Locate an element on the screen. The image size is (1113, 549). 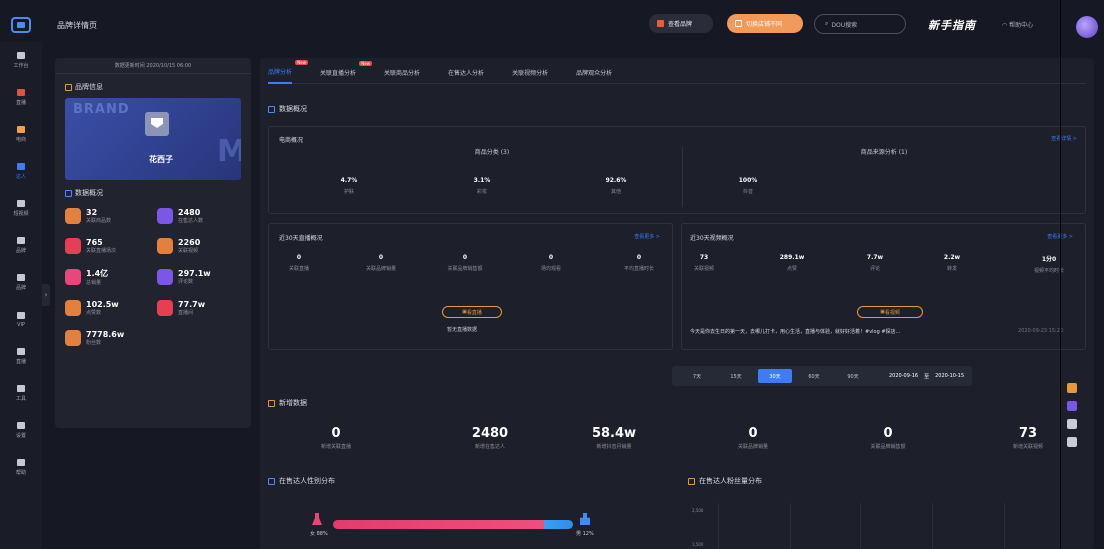
date-option: 30天 is located at coordinates (775, 376).